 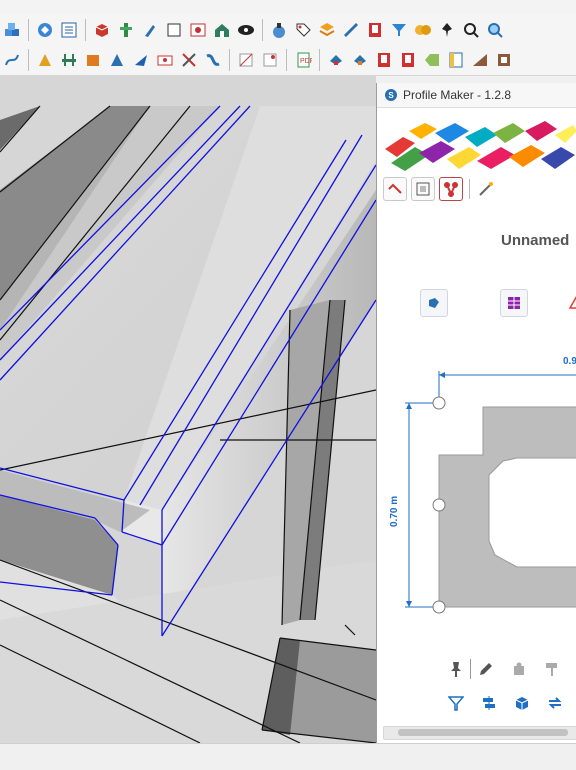 What do you see at coordinates (165, 60) in the screenshot?
I see `edit-icon` at bounding box center [165, 60].